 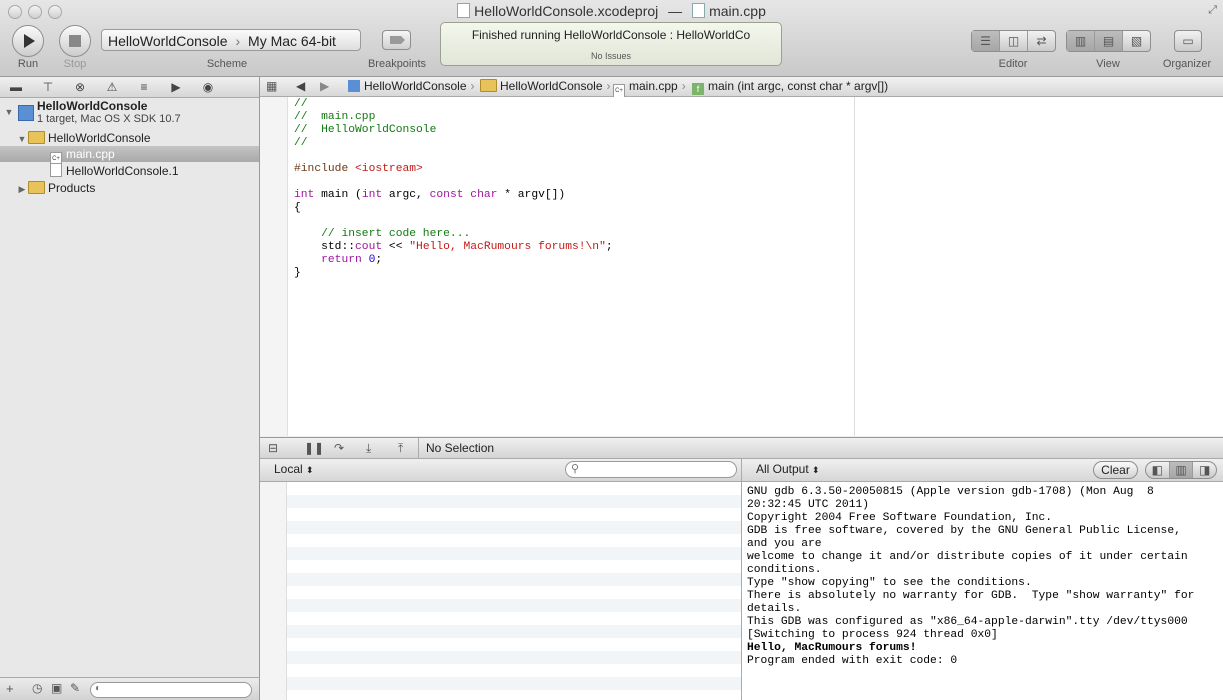 I want to click on scheme-destination: My Mac 64-bit, so click(x=292, y=41).